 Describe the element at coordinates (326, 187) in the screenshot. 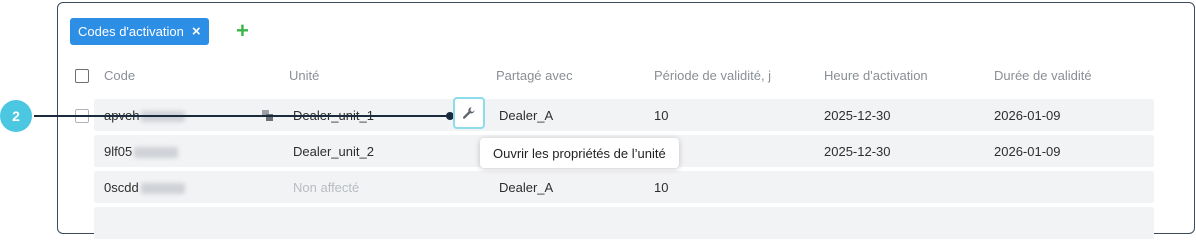

I see `unit-cell: Non affecté` at that location.